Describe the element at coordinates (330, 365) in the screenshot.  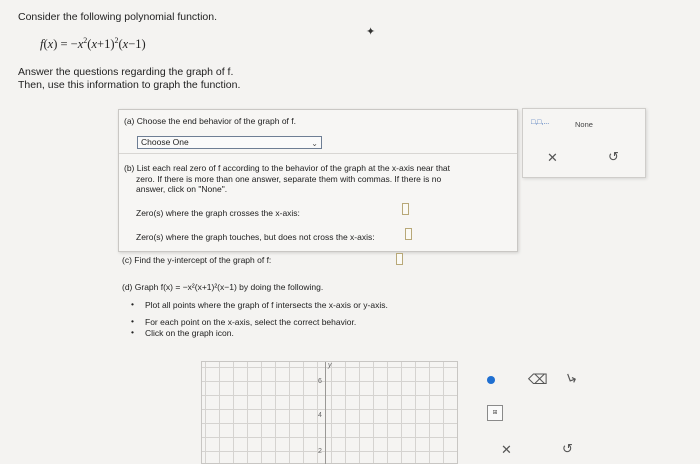
I see `y-axis-label: y` at that location.